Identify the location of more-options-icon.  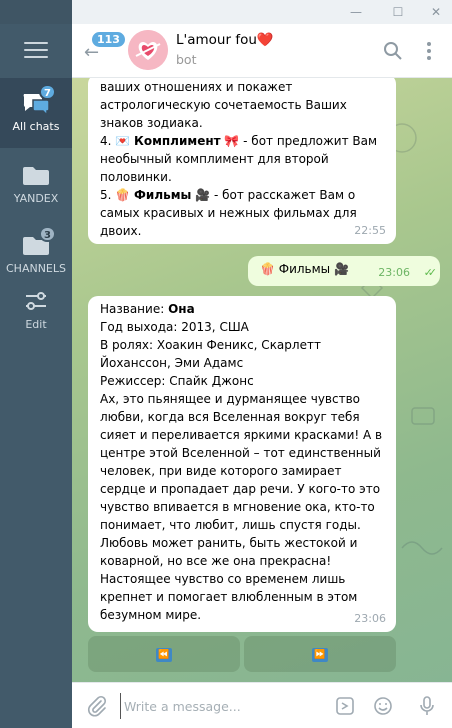
(429, 51).